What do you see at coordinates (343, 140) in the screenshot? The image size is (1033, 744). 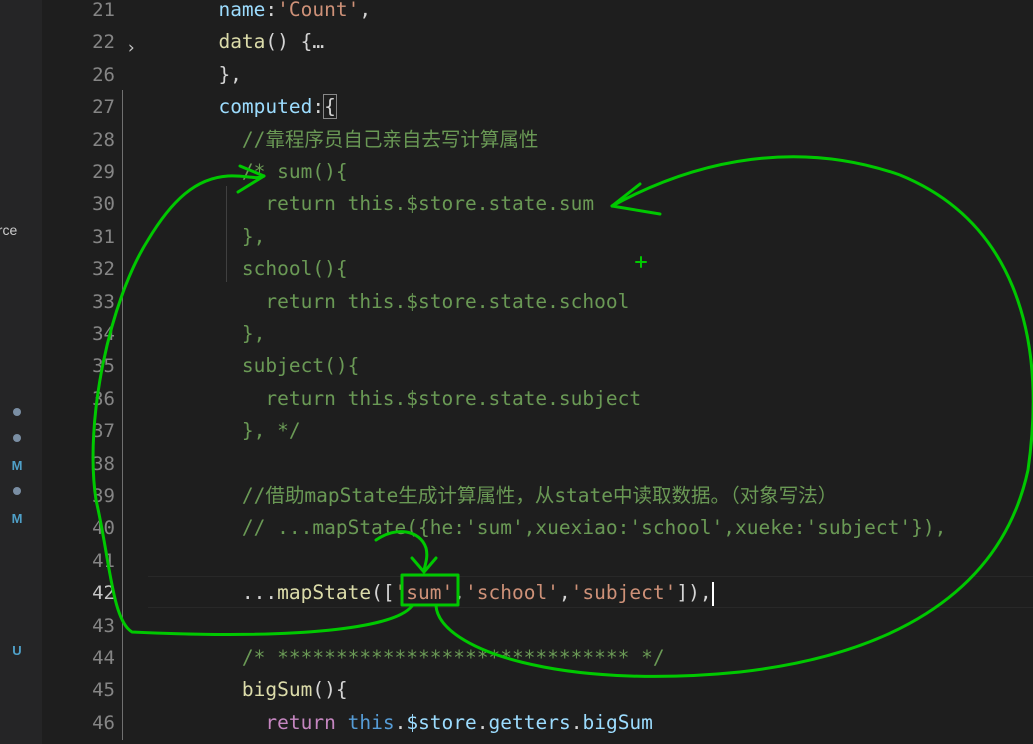 I see `code-line: //靠程序员自己亲自去写计算属性` at bounding box center [343, 140].